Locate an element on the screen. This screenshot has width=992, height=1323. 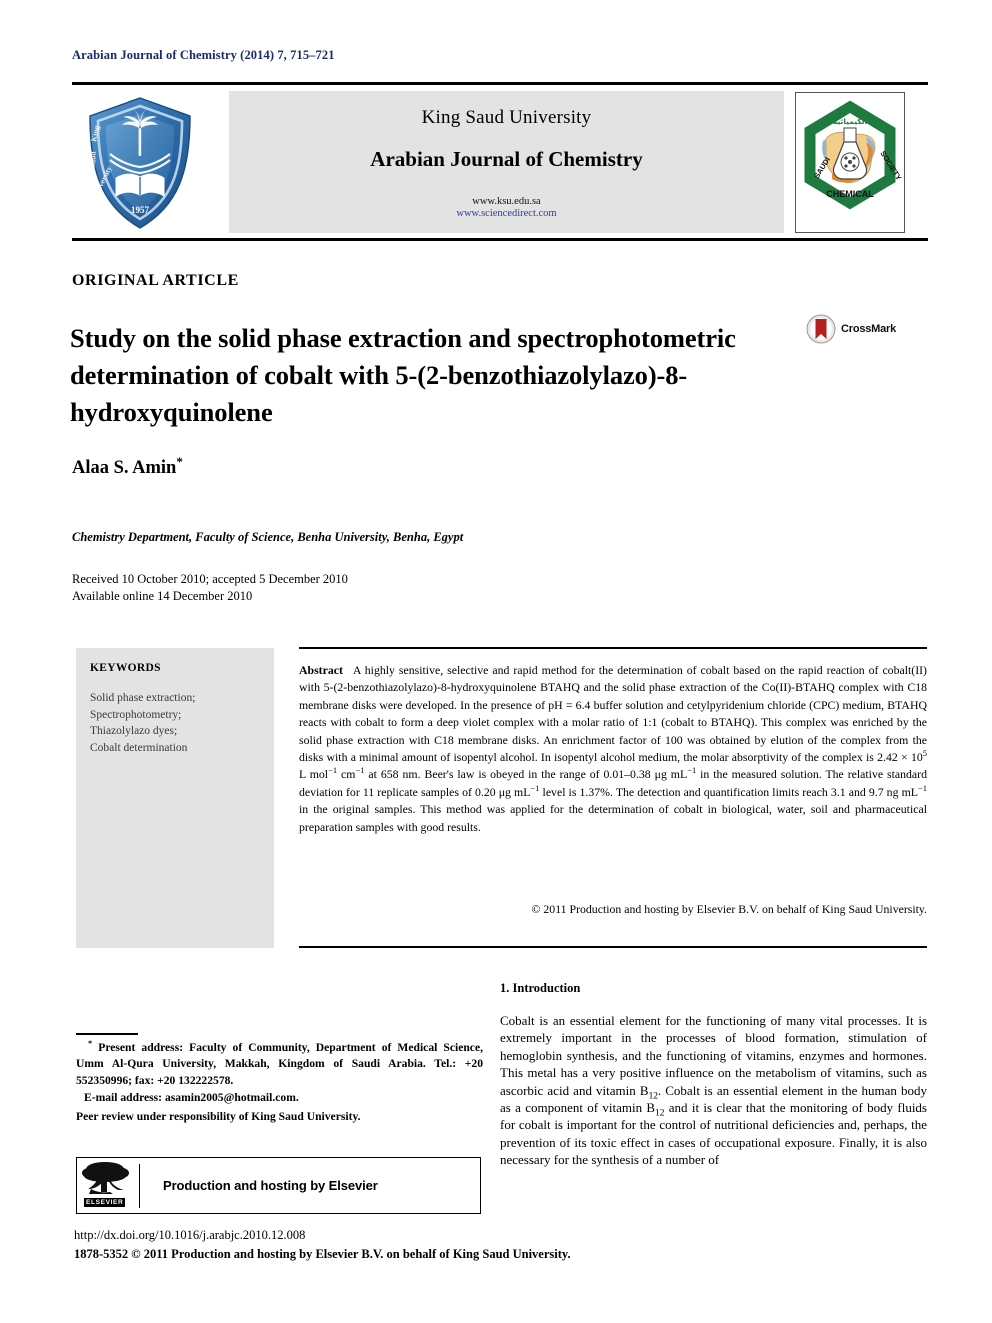
footnote-marker: * is located at coordinates (90, 1044).